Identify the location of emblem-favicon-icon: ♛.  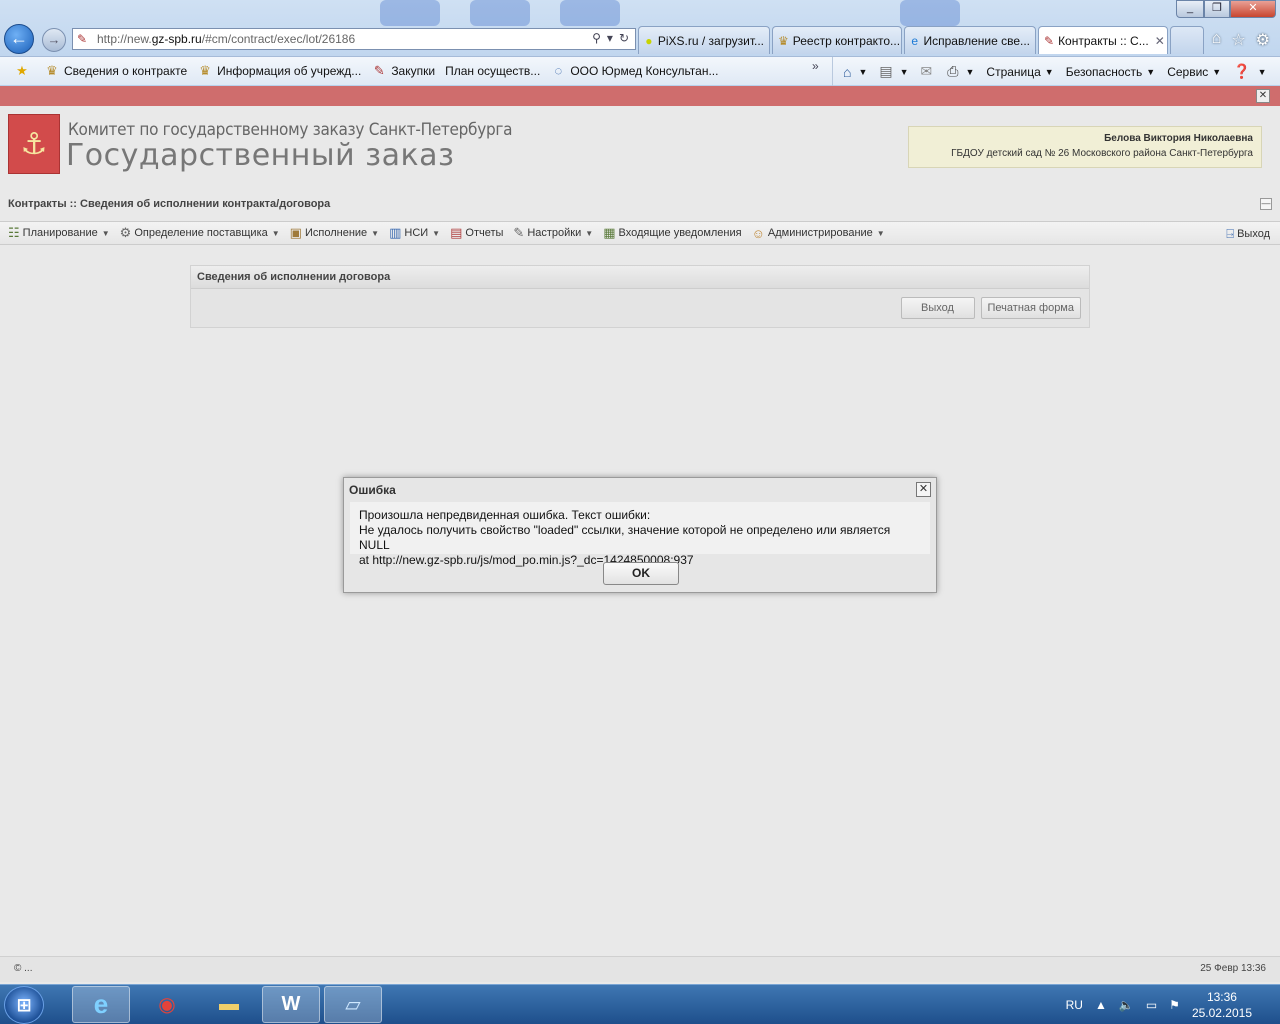
(783, 40).